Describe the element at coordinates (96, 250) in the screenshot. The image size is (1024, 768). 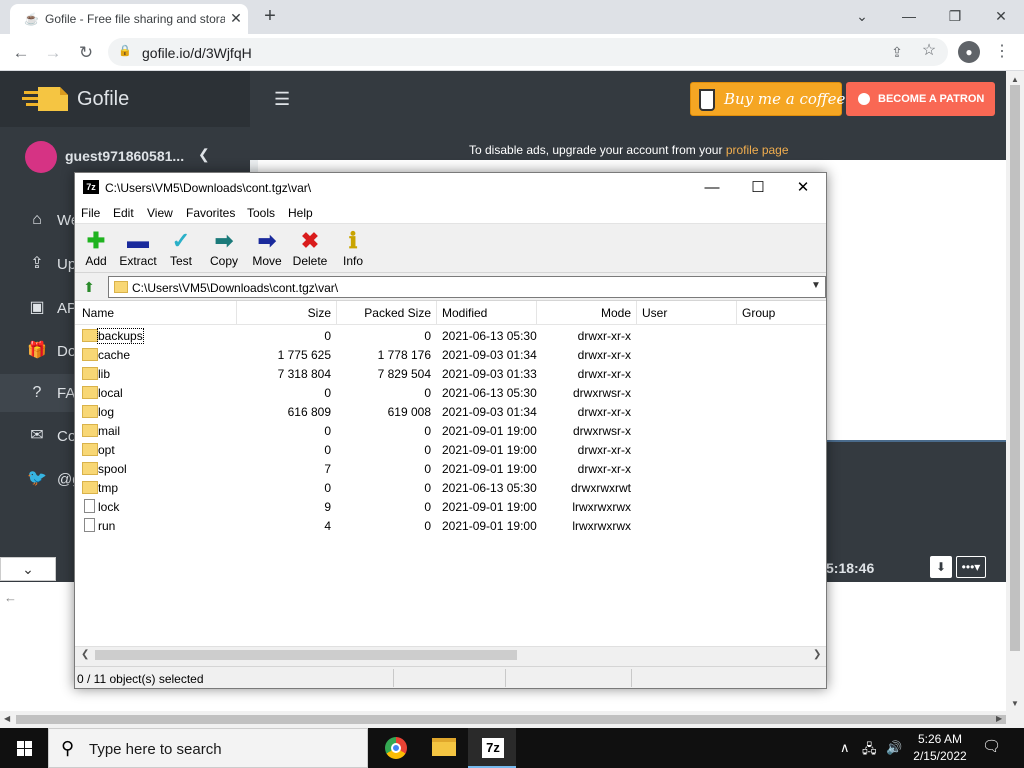
I see `add-button: ✚ Add` at that location.